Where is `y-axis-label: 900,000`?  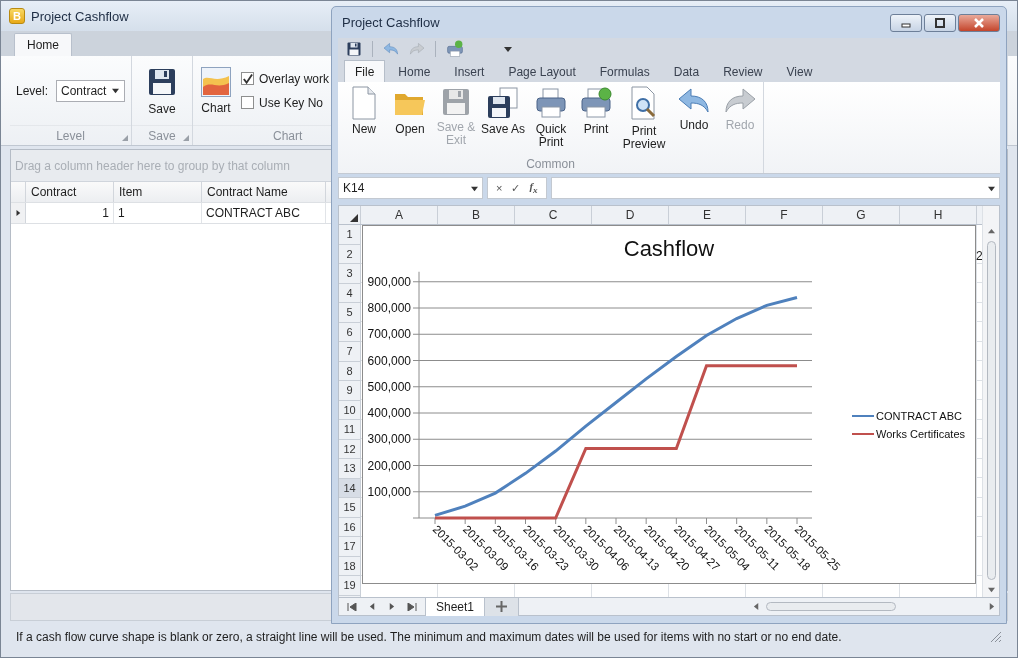
y-axis-label: 900,000 is located at coordinates (389, 281).